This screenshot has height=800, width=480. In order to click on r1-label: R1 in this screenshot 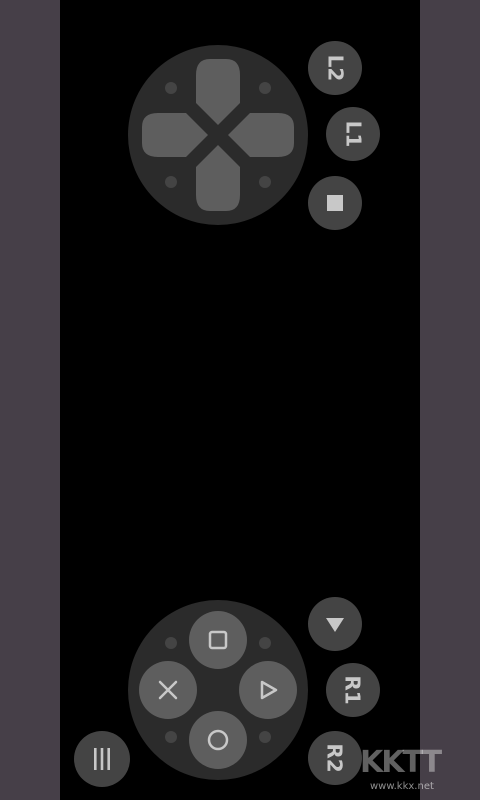, I will do `click(352, 690)`.